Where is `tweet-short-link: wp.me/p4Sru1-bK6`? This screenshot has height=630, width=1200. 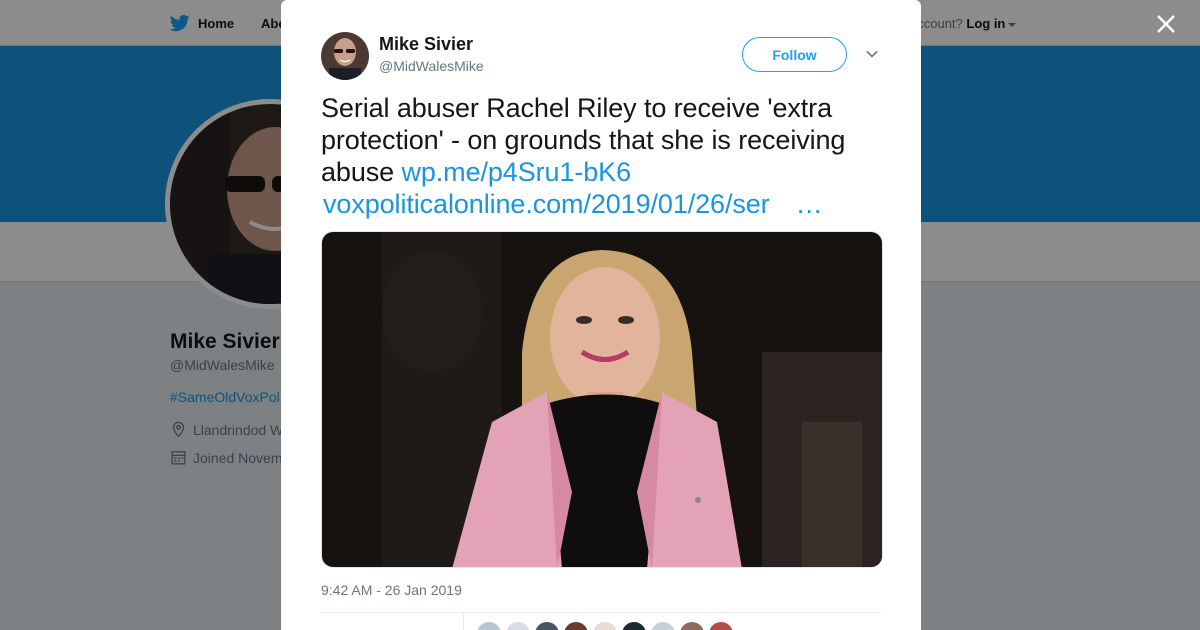
tweet-short-link: wp.me/p4Sru1-bK6 is located at coordinates (516, 172).